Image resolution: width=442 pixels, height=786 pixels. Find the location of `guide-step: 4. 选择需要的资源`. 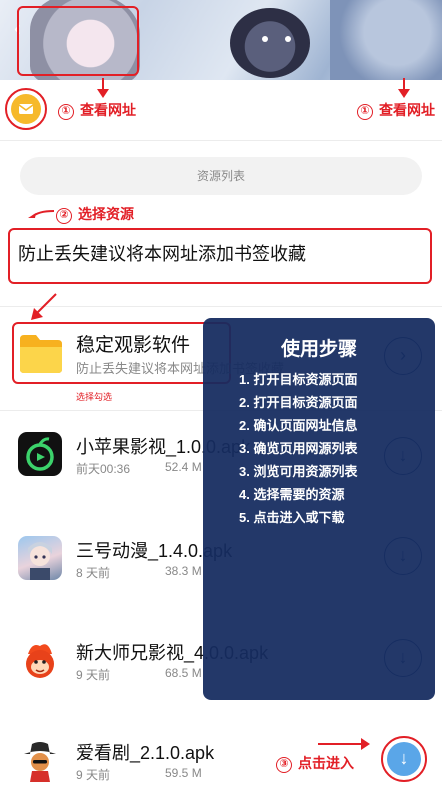

guide-step: 4. 选择需要的资源 is located at coordinates (292, 494).